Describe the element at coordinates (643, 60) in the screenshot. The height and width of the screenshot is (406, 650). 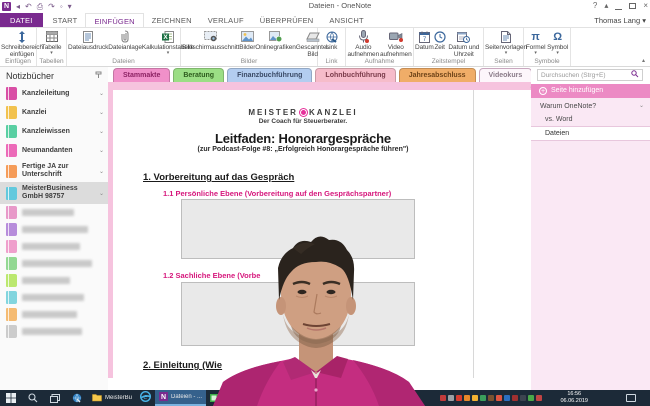
I see `collapse-ribbon-icon: ▴` at that location.